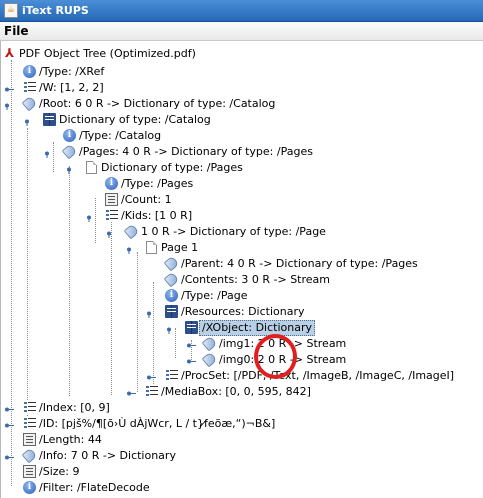  What do you see at coordinates (241, 31) in the screenshot?
I see `menu-bar: File` at bounding box center [241, 31].